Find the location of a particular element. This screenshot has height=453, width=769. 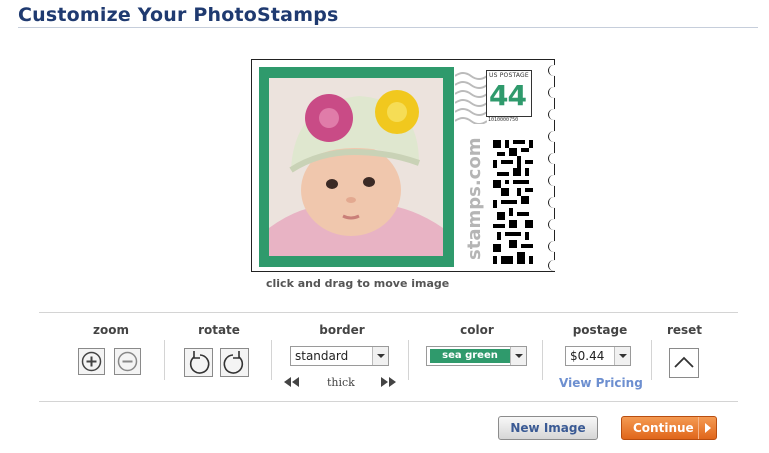

color-select: sea green is located at coordinates (476, 356).